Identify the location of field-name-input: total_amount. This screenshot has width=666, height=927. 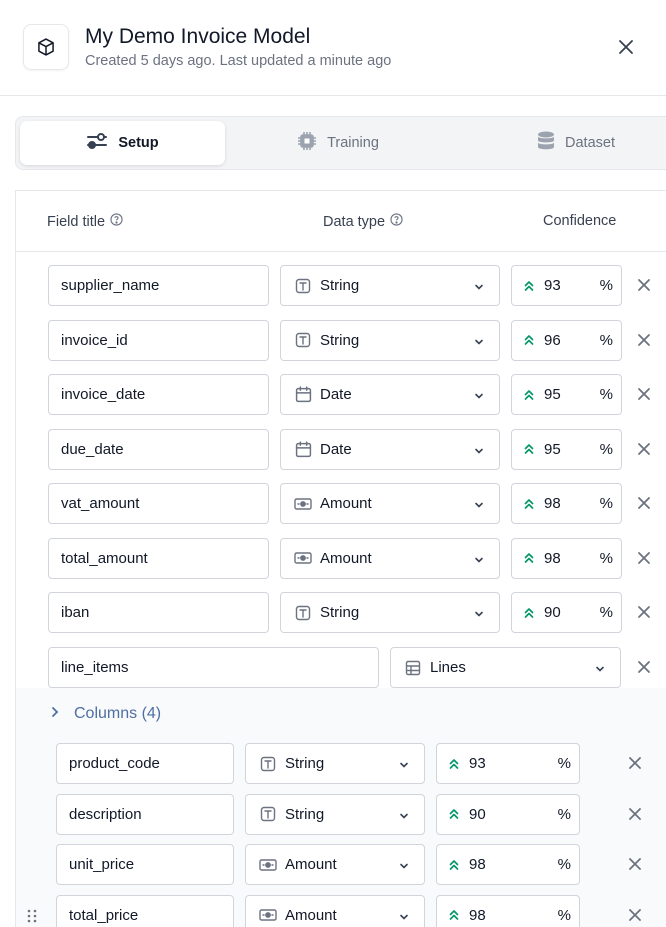
(158, 558).